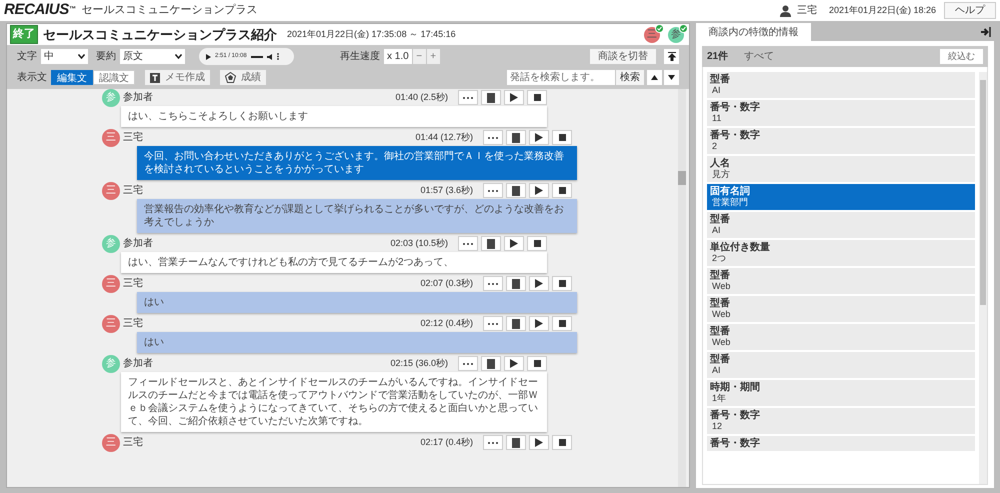  I want to click on scroll-top-icon, so click(672, 56).